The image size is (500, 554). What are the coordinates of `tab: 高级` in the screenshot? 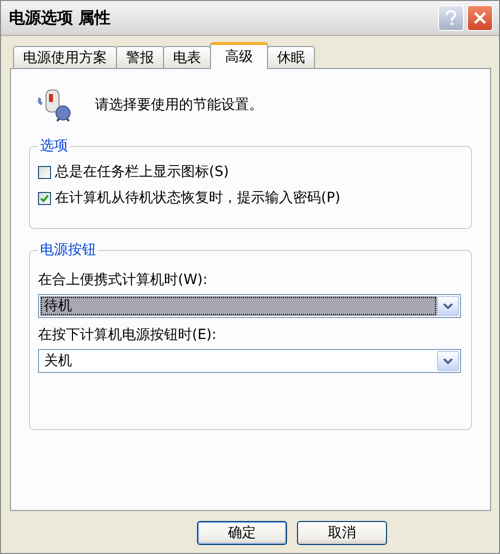 It's located at (239, 55).